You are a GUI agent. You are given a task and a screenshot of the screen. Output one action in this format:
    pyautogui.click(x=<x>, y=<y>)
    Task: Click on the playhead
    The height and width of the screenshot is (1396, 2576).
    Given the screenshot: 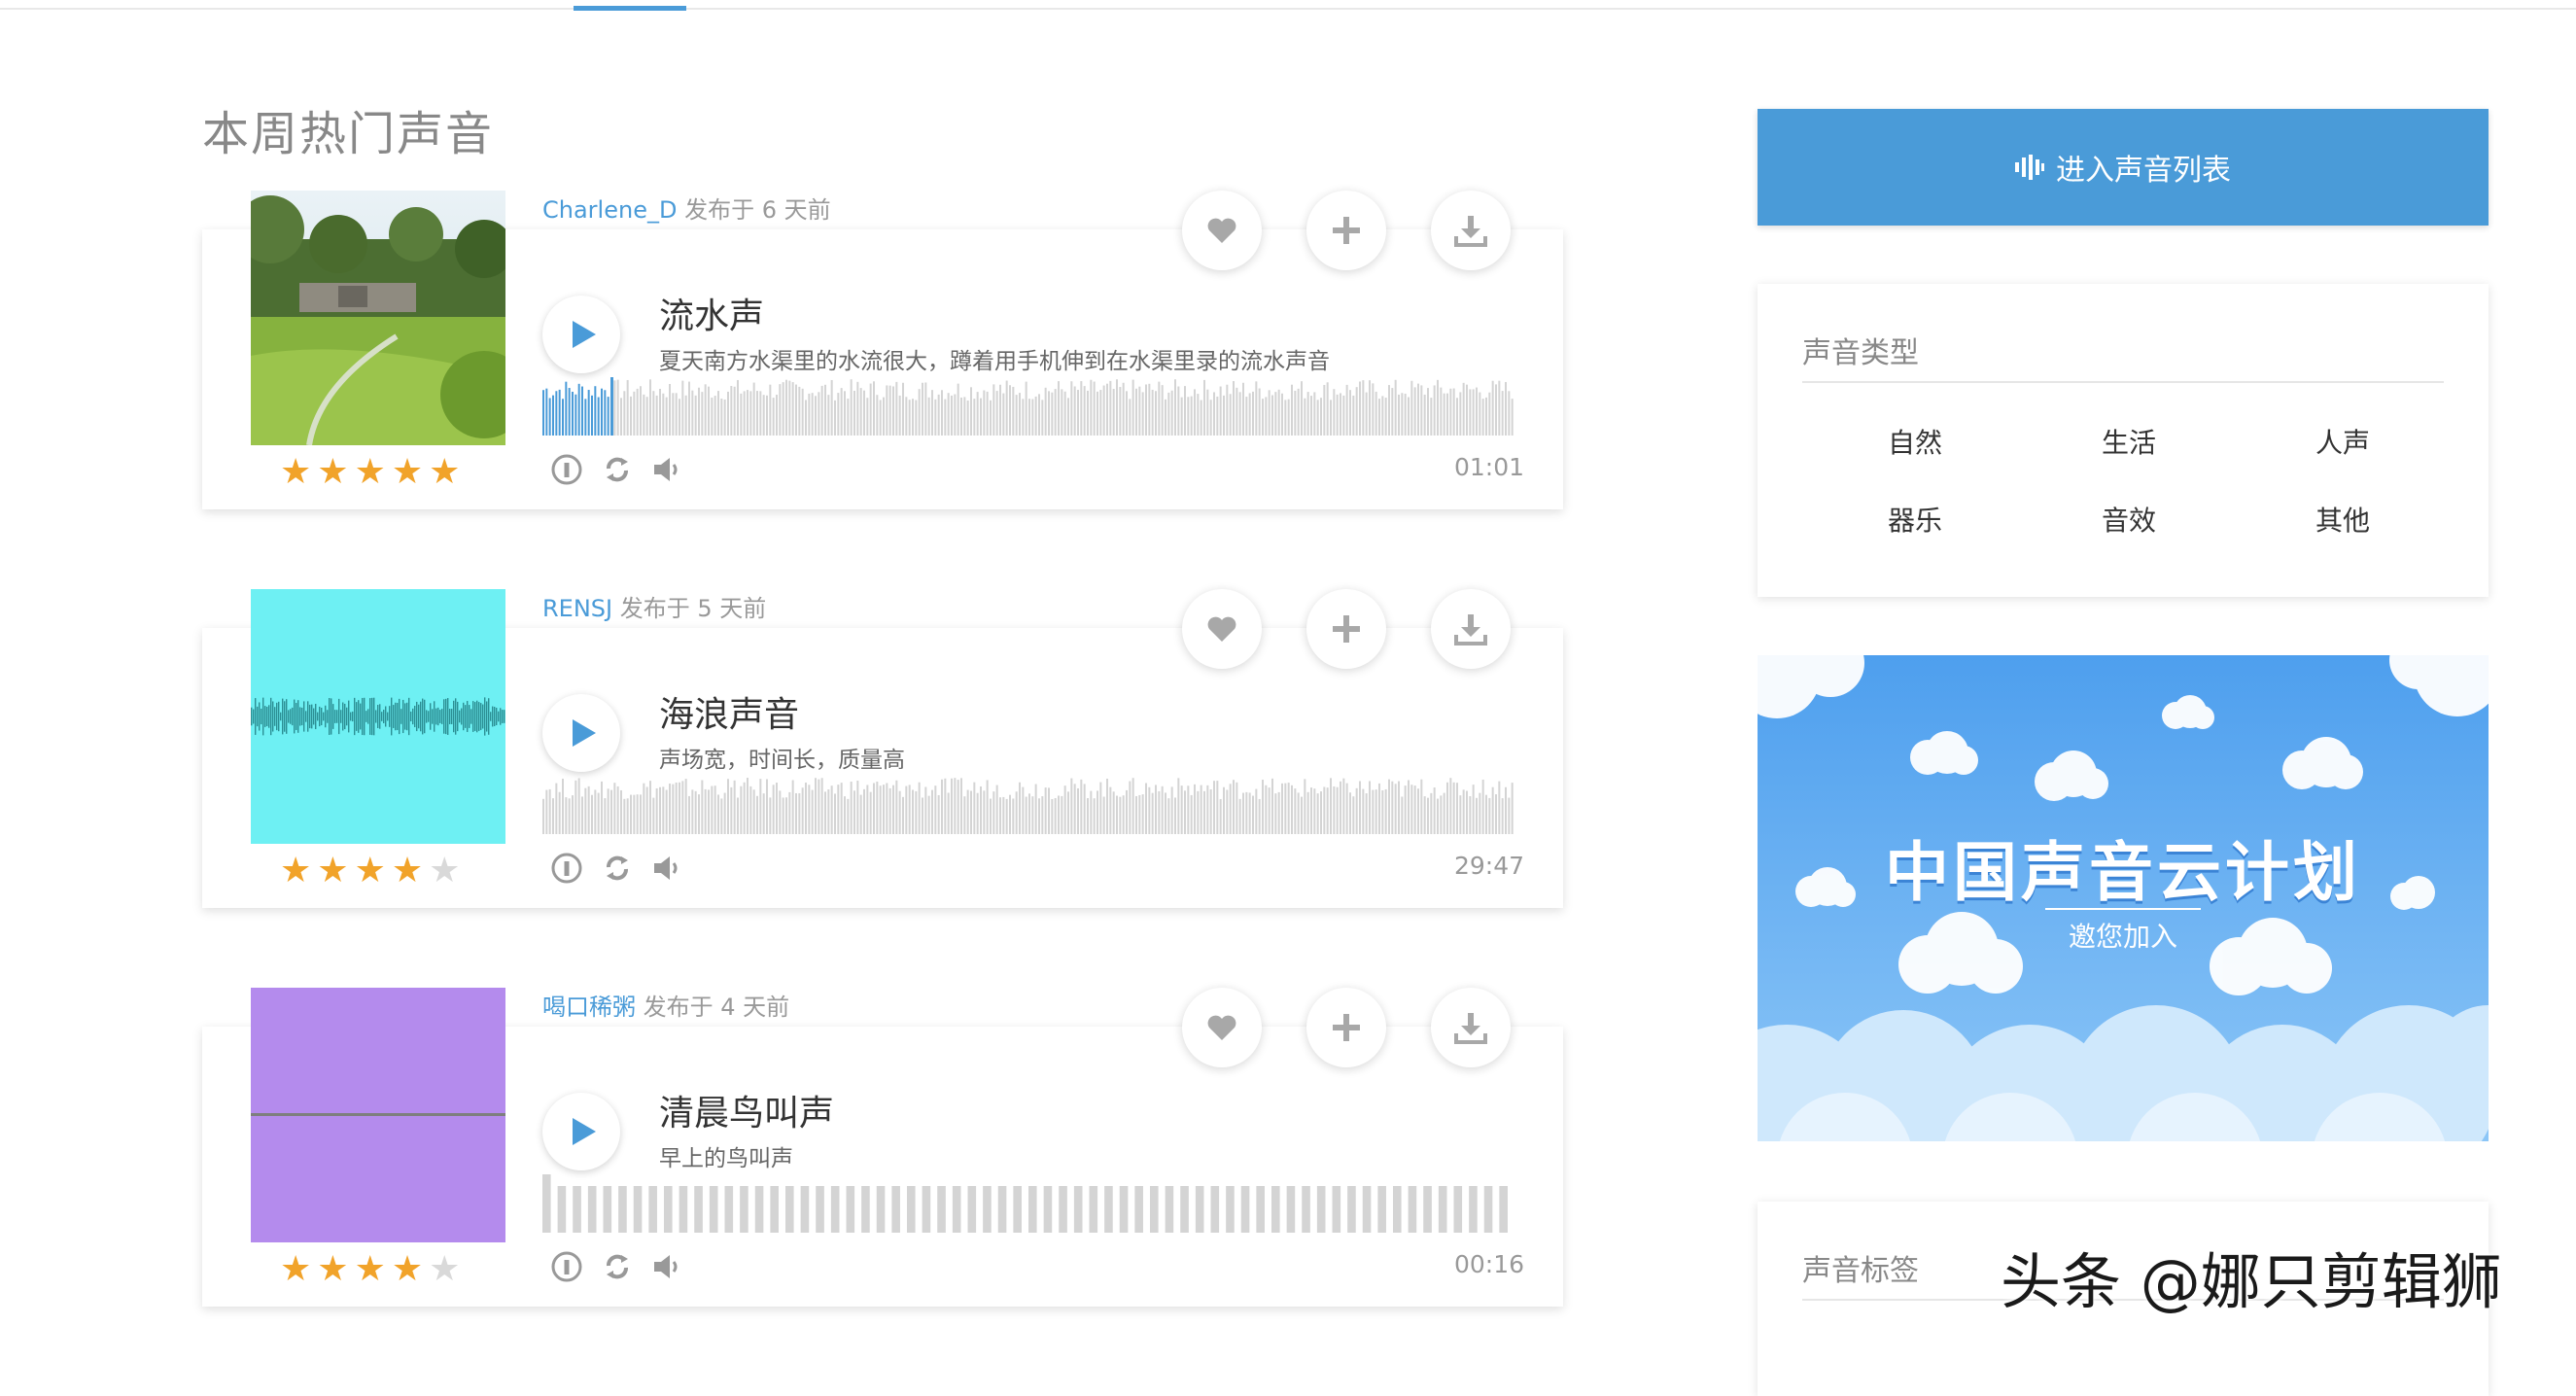 What is the action you would take?
    pyautogui.click(x=611, y=406)
    